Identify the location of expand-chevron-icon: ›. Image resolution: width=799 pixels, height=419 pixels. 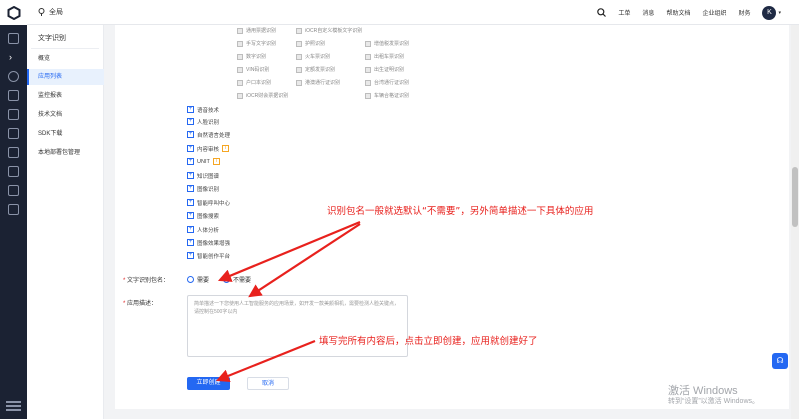
(10, 57).